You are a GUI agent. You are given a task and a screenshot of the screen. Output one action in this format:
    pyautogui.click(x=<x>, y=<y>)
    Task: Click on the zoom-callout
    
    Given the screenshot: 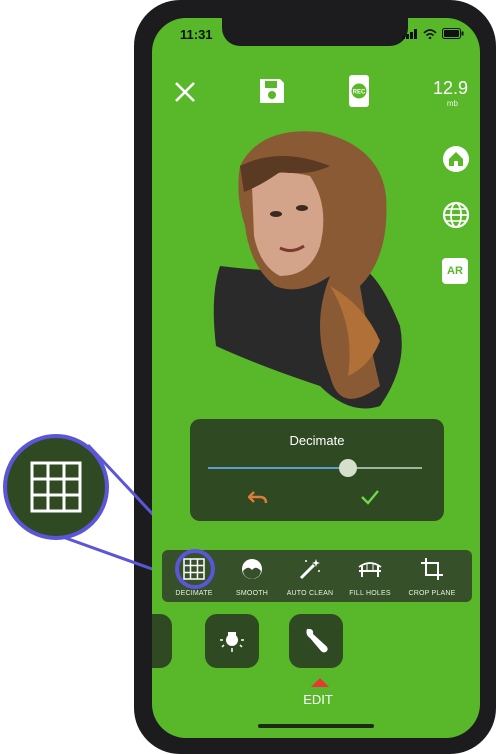 What is the action you would take?
    pyautogui.click(x=56, y=487)
    